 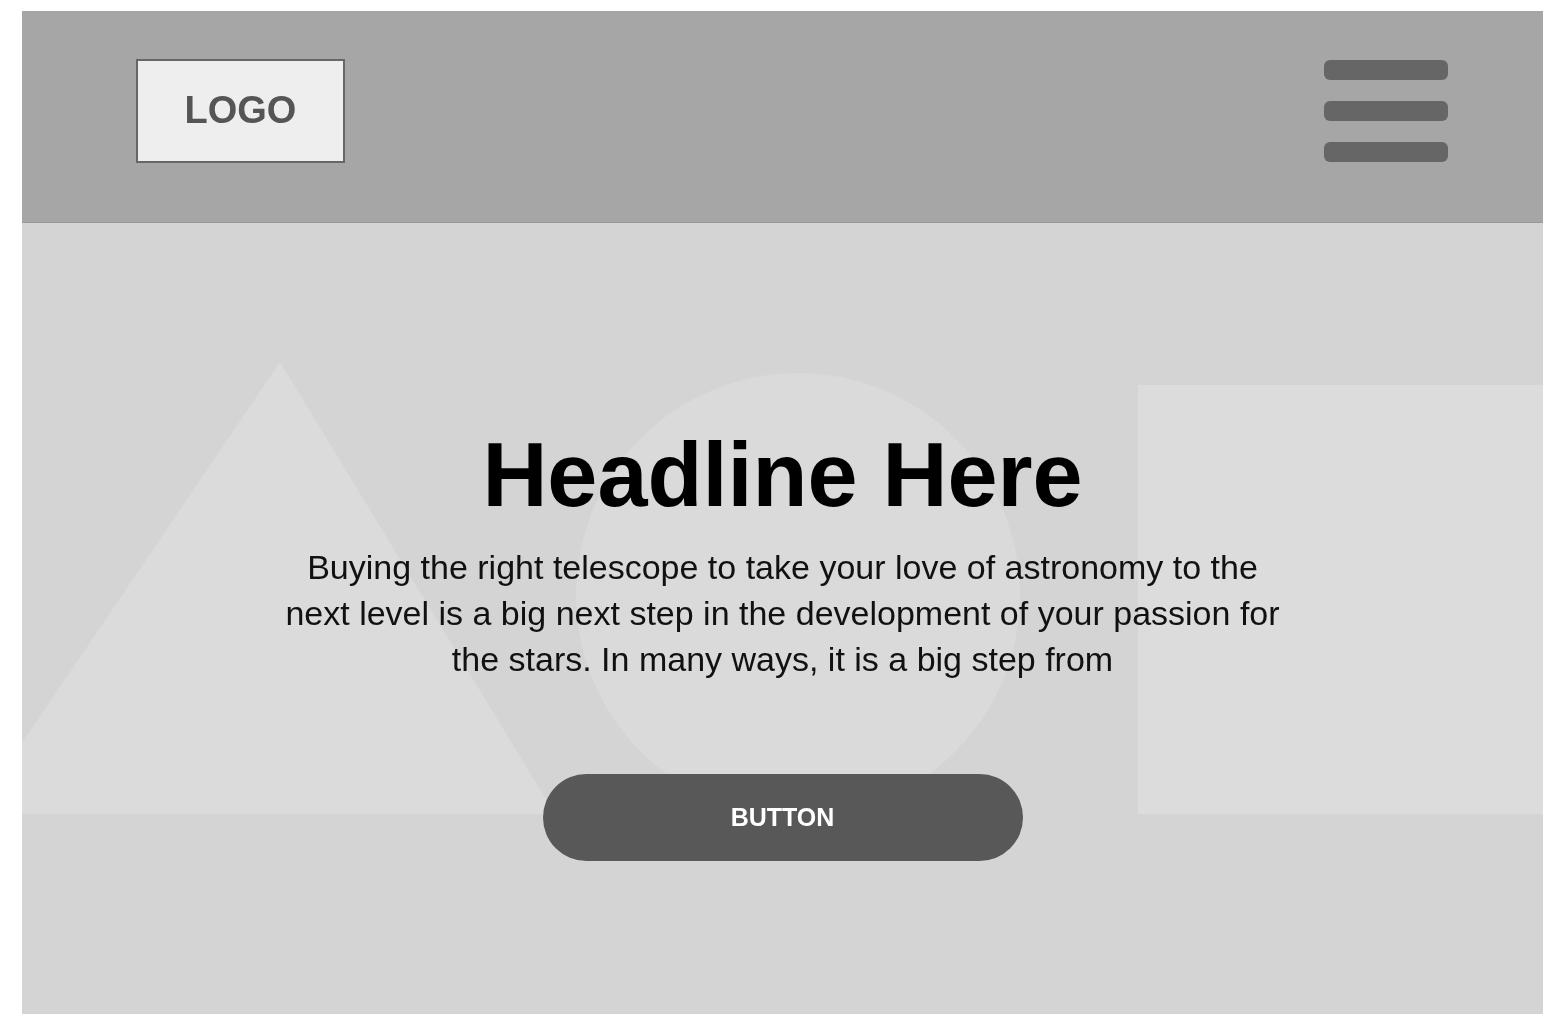 I want to click on menu-icon, so click(x=1386, y=110).